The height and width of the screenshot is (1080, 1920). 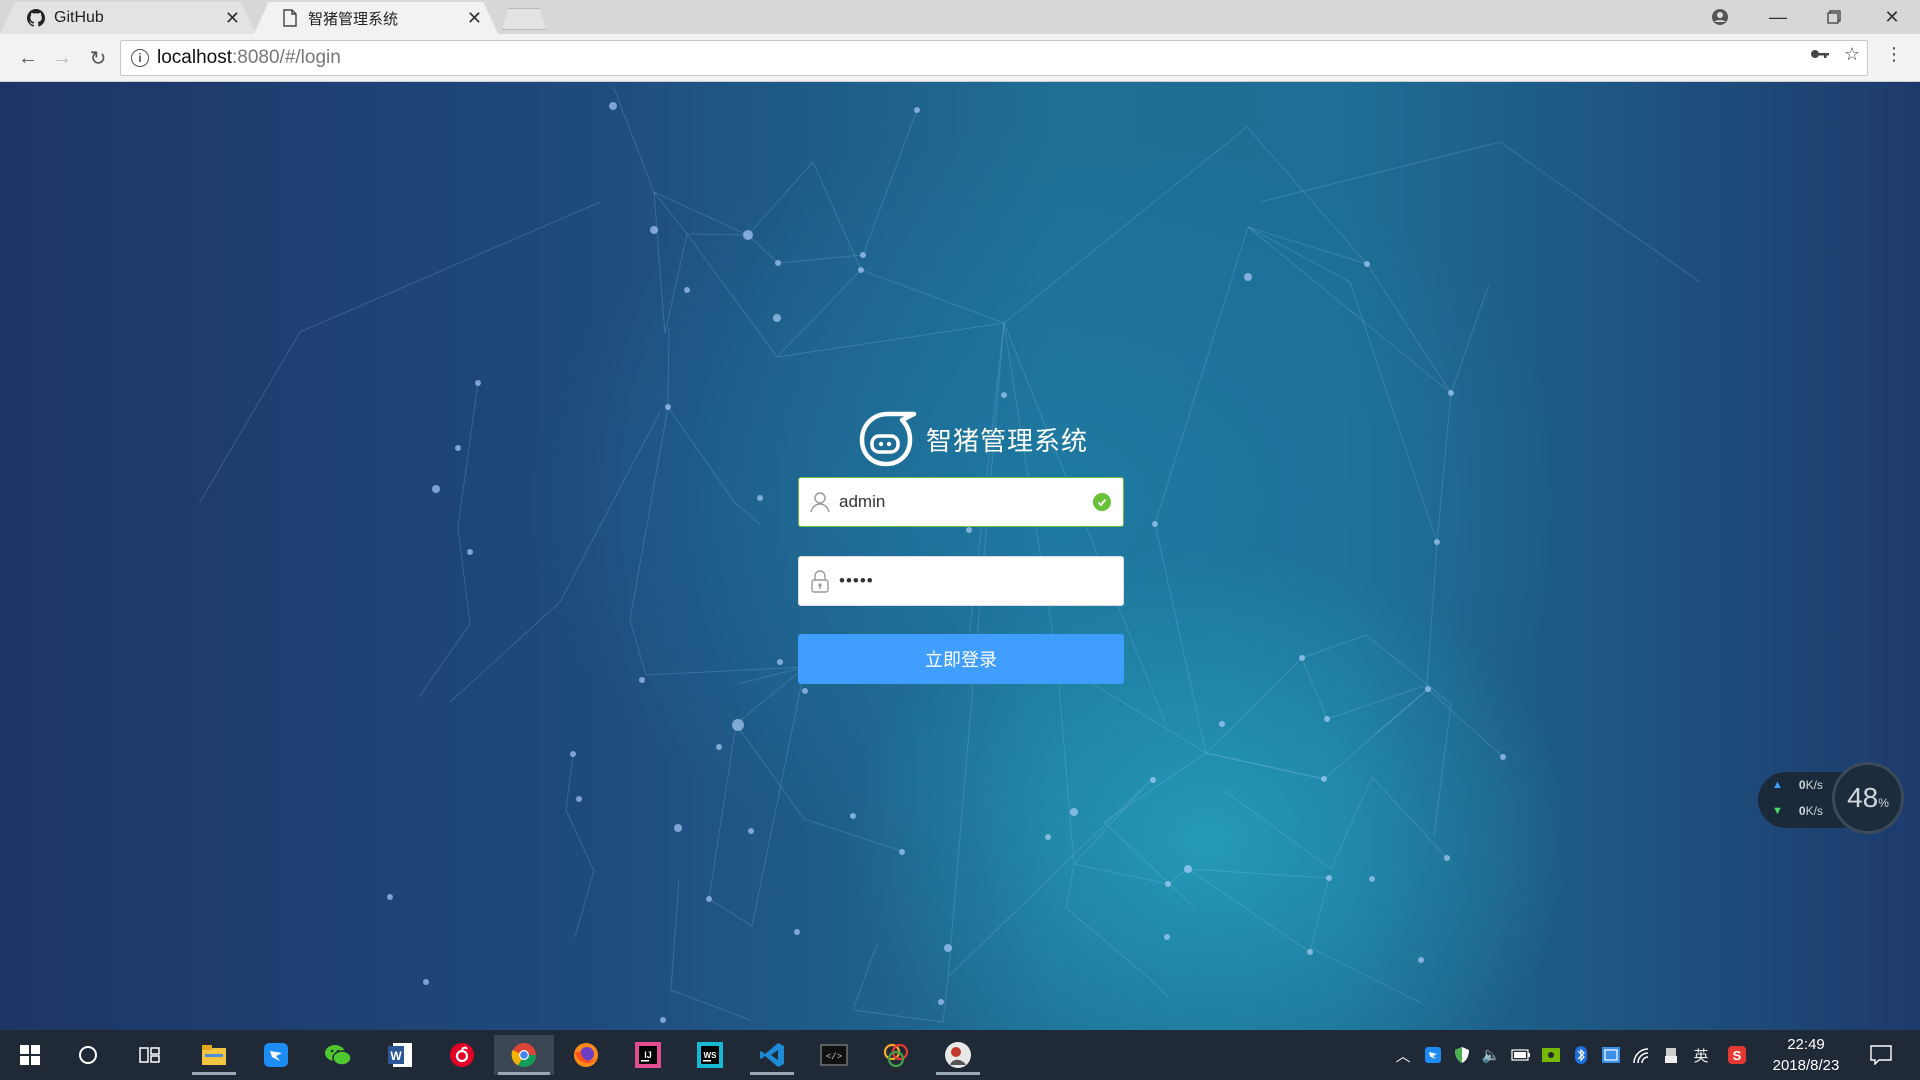 What do you see at coordinates (36, 18) in the screenshot?
I see `github-icon` at bounding box center [36, 18].